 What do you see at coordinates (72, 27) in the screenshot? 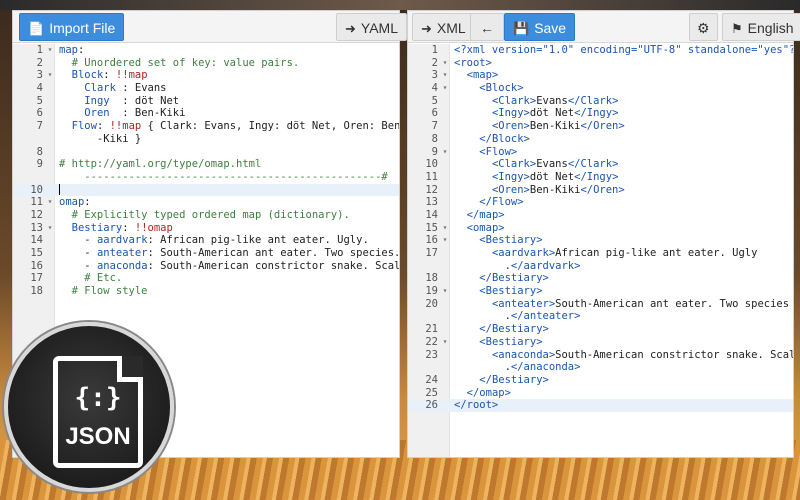
I see `import-file-button: 📄 Import File` at bounding box center [72, 27].